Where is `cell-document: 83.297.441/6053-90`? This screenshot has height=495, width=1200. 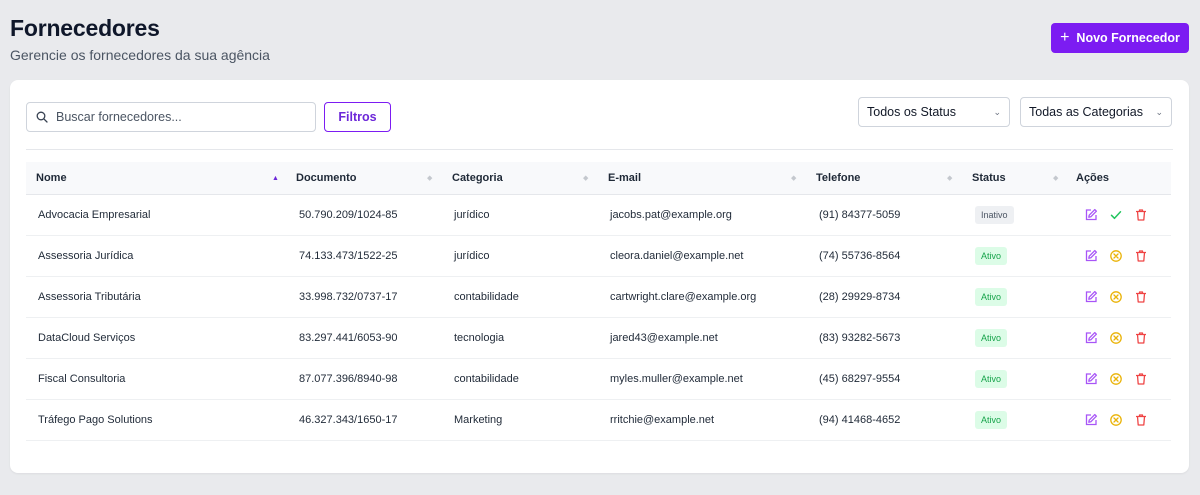 cell-document: 83.297.441/6053-90 is located at coordinates (348, 338).